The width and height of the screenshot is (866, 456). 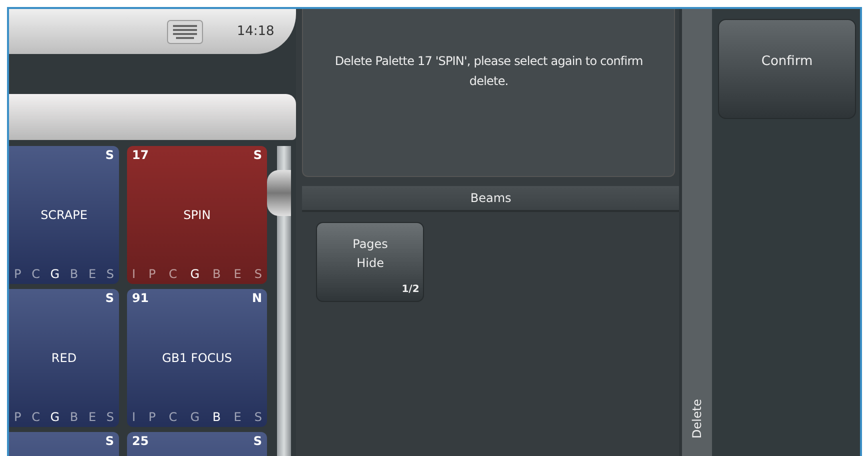 I want to click on side-tab: Delete, so click(x=697, y=232).